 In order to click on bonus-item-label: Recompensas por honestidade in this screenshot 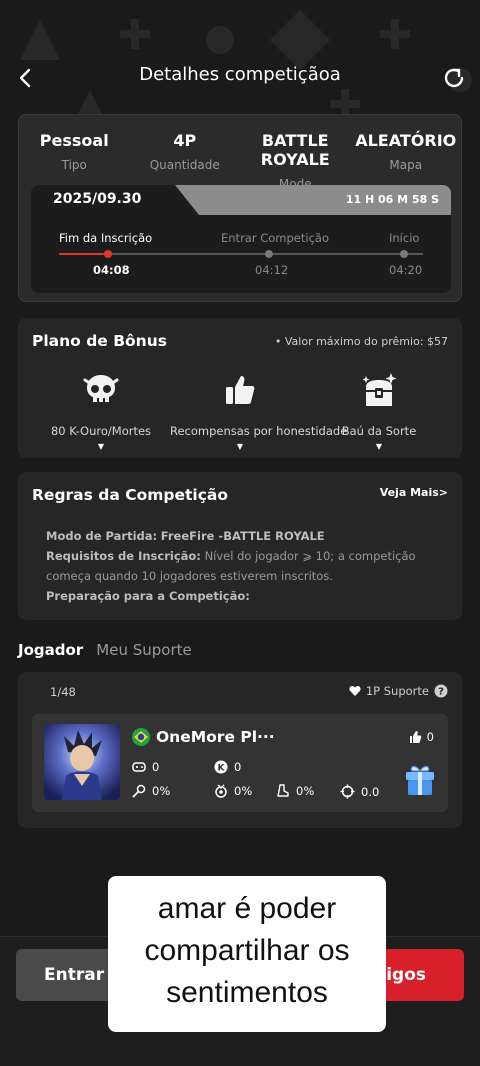, I will do `click(259, 431)`.